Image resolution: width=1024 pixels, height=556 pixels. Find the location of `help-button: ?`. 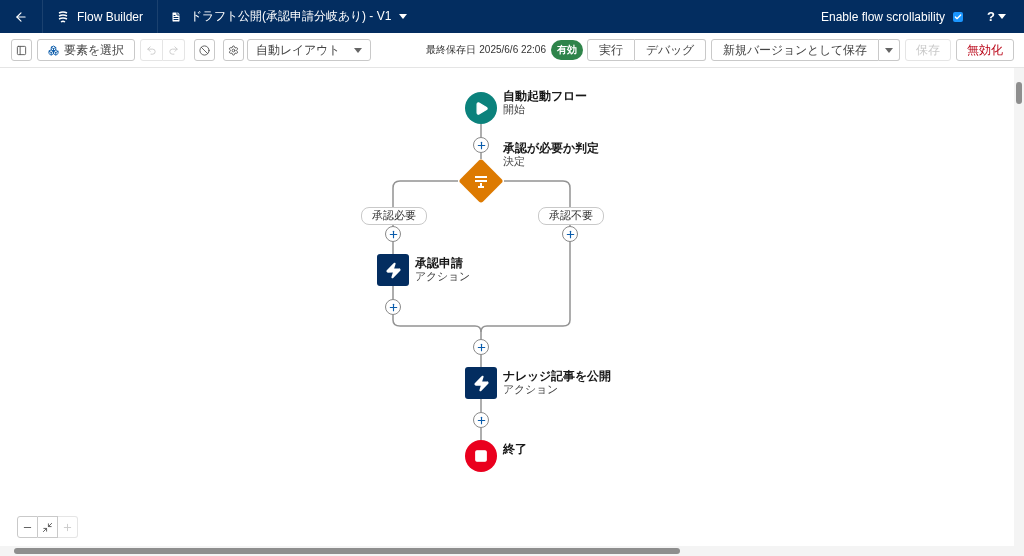

help-button: ? is located at coordinates (996, 16).